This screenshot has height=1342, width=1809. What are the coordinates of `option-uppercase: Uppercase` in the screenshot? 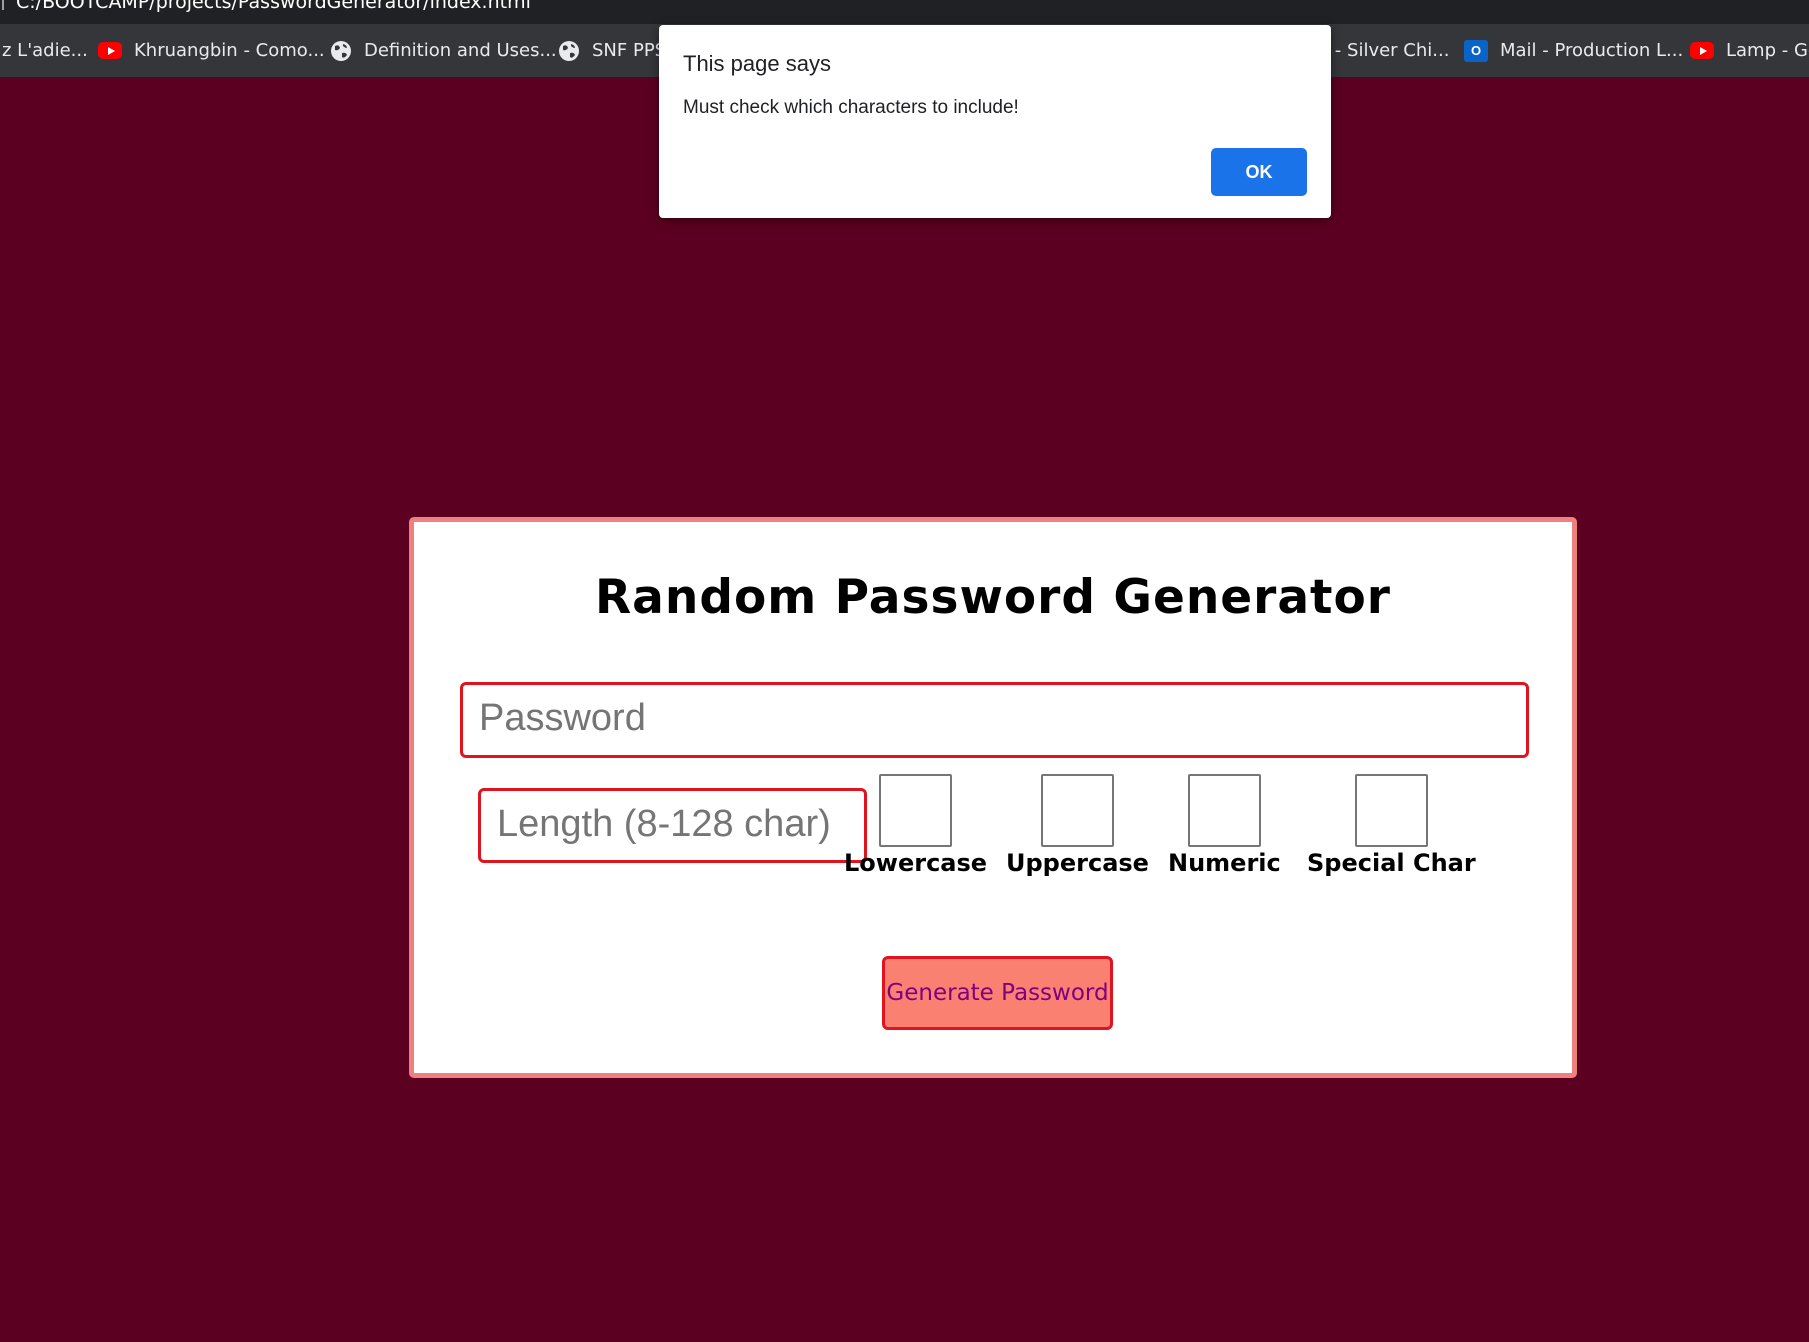 It's located at (1077, 825).